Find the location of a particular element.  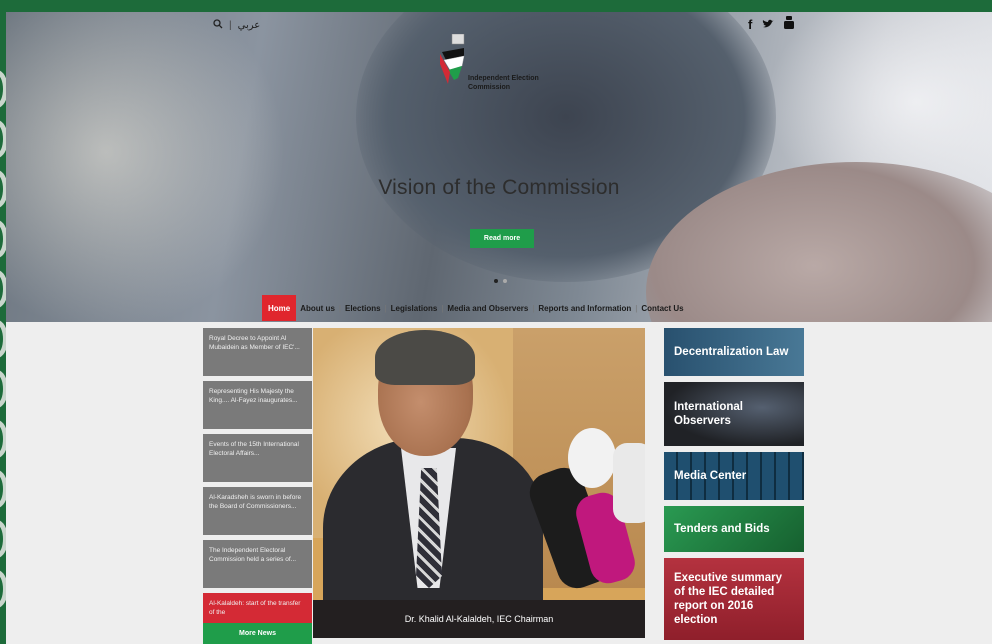

tile-label: Decentralization Law is located at coordinates (731, 352).